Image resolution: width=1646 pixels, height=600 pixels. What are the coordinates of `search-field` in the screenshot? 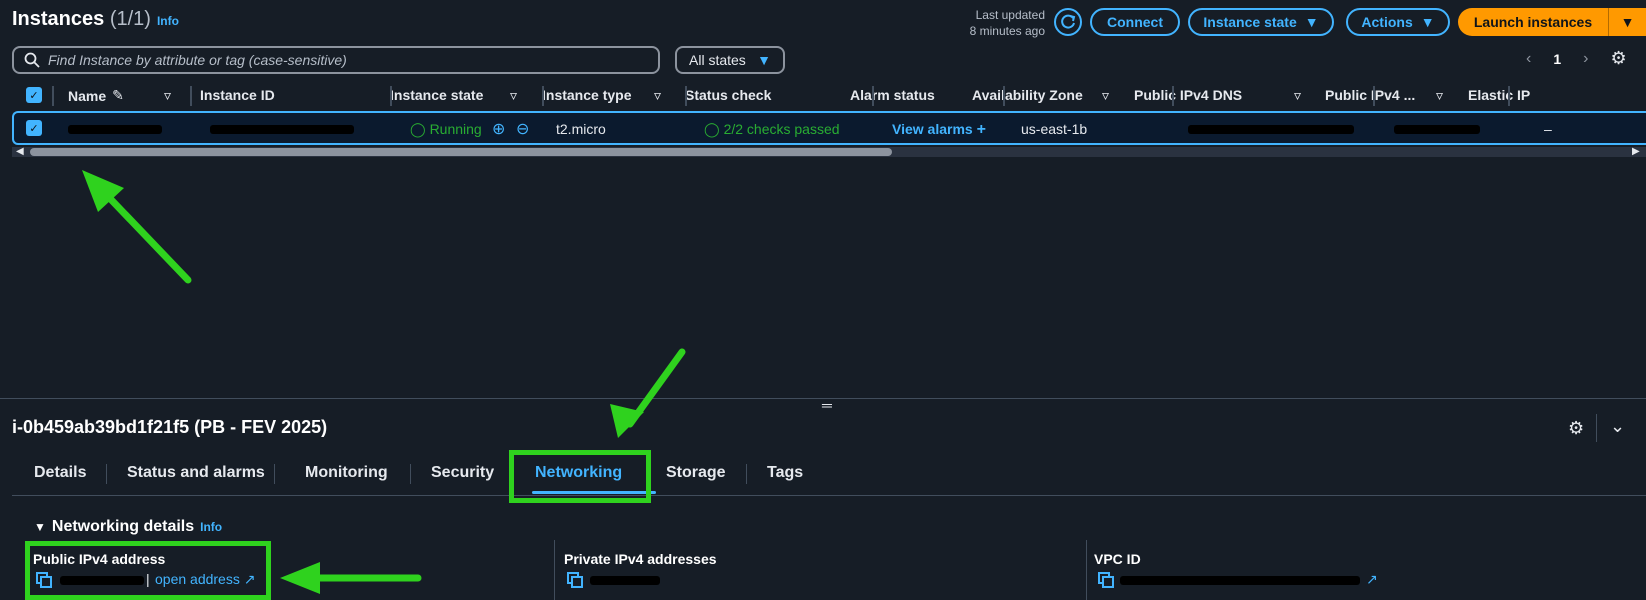 It's located at (336, 60).